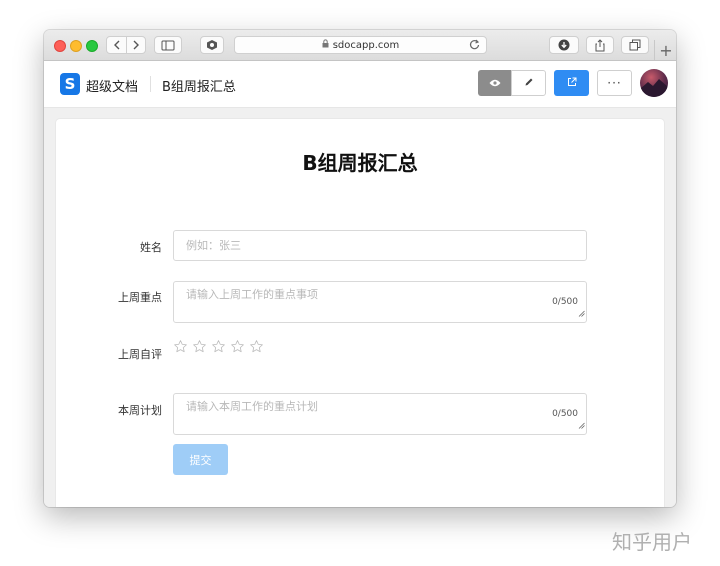  I want to click on edit-button, so click(528, 83).